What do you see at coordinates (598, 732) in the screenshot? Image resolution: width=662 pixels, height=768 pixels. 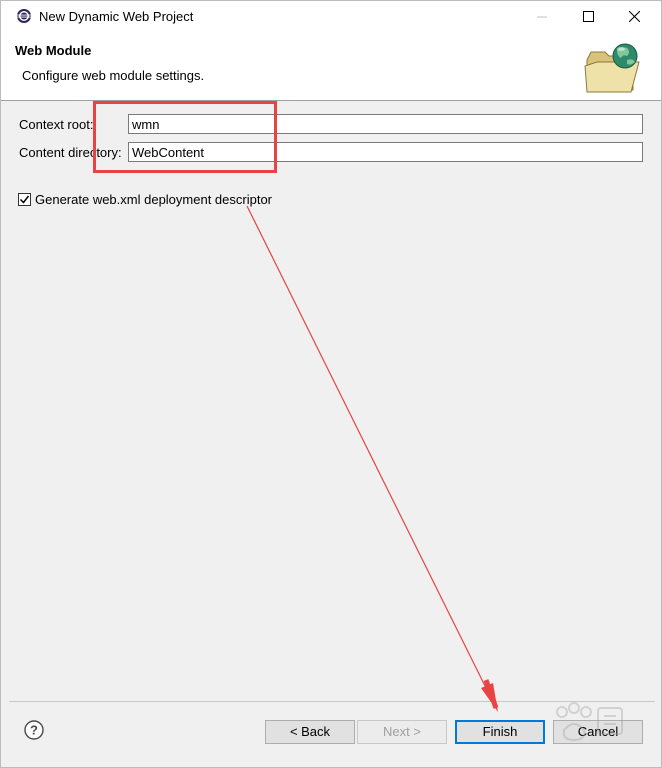 I see `cancel-button: Cancel` at bounding box center [598, 732].